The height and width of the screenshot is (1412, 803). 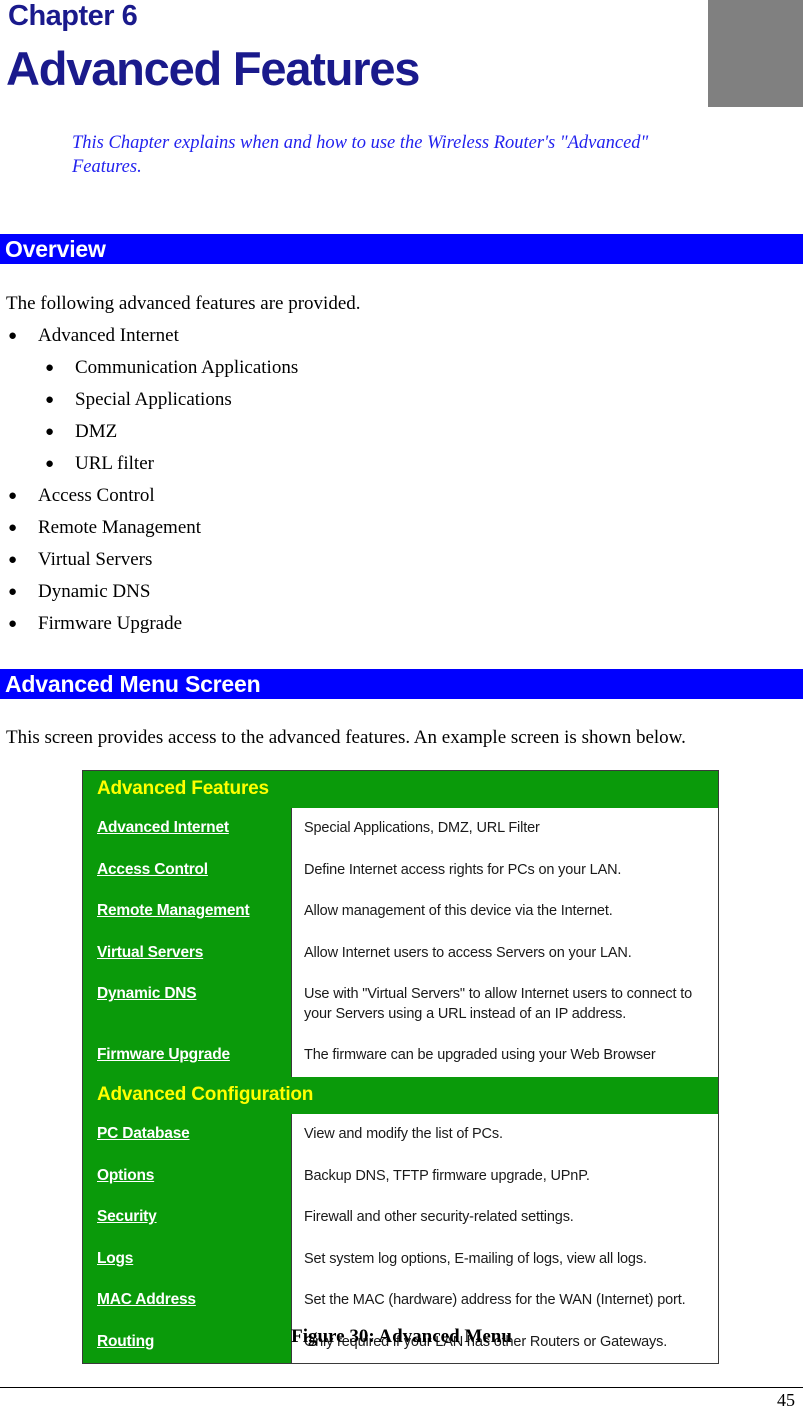 I want to click on menu-link-cell: Access Control, so click(x=187, y=870).